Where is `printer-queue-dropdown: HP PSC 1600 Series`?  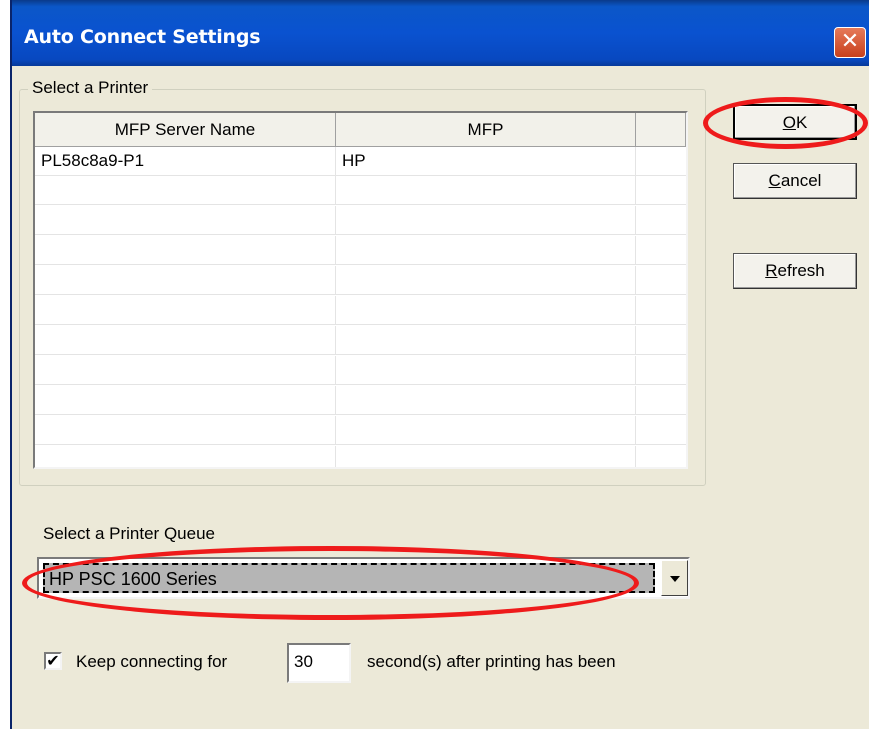 printer-queue-dropdown: HP PSC 1600 Series is located at coordinates (363, 578).